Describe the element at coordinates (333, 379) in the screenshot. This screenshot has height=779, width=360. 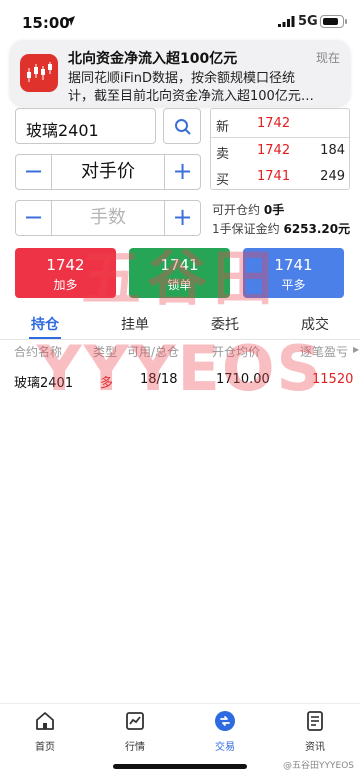
I see `position-pnl: 11520` at that location.